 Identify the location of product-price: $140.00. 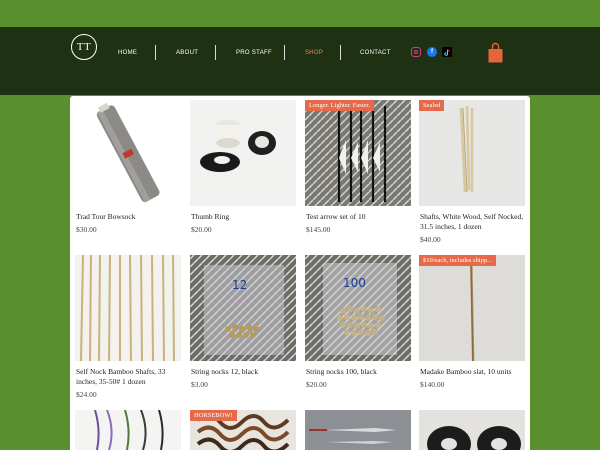
(432, 384).